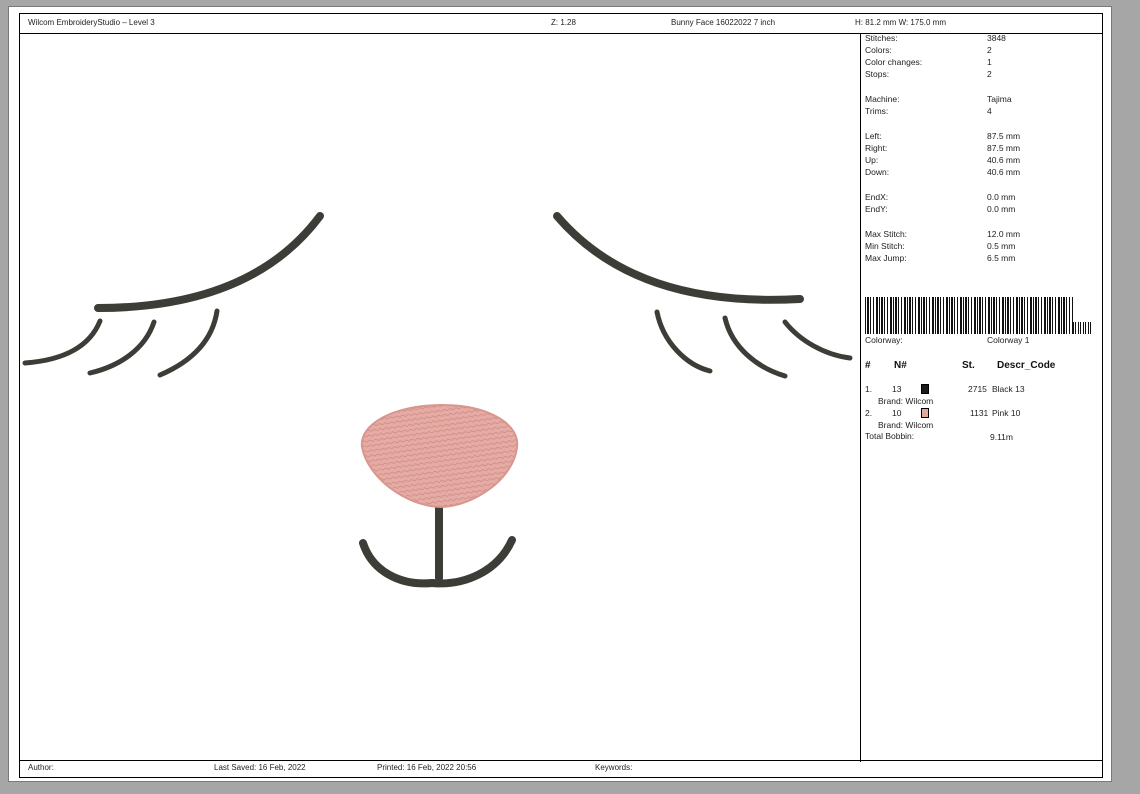 The width and height of the screenshot is (1140, 794). What do you see at coordinates (1001, 437) in the screenshot?
I see `total-bobbin-value: 9.11m` at bounding box center [1001, 437].